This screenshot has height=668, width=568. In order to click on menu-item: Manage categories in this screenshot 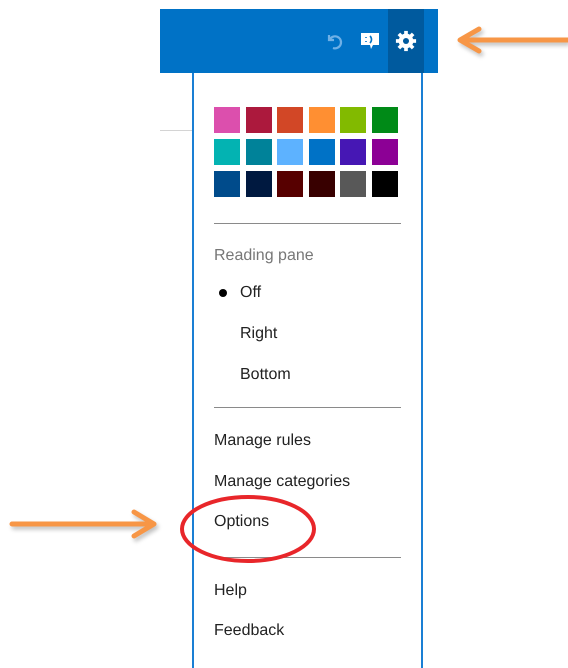, I will do `click(307, 482)`.